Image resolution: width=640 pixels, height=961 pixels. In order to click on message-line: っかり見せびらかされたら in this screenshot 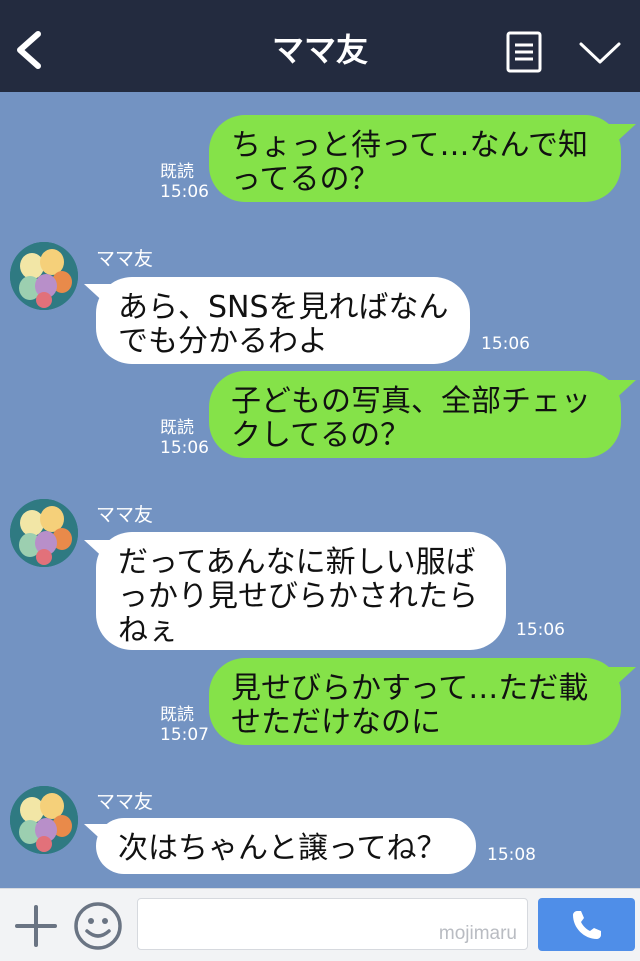, I will do `click(298, 596)`.